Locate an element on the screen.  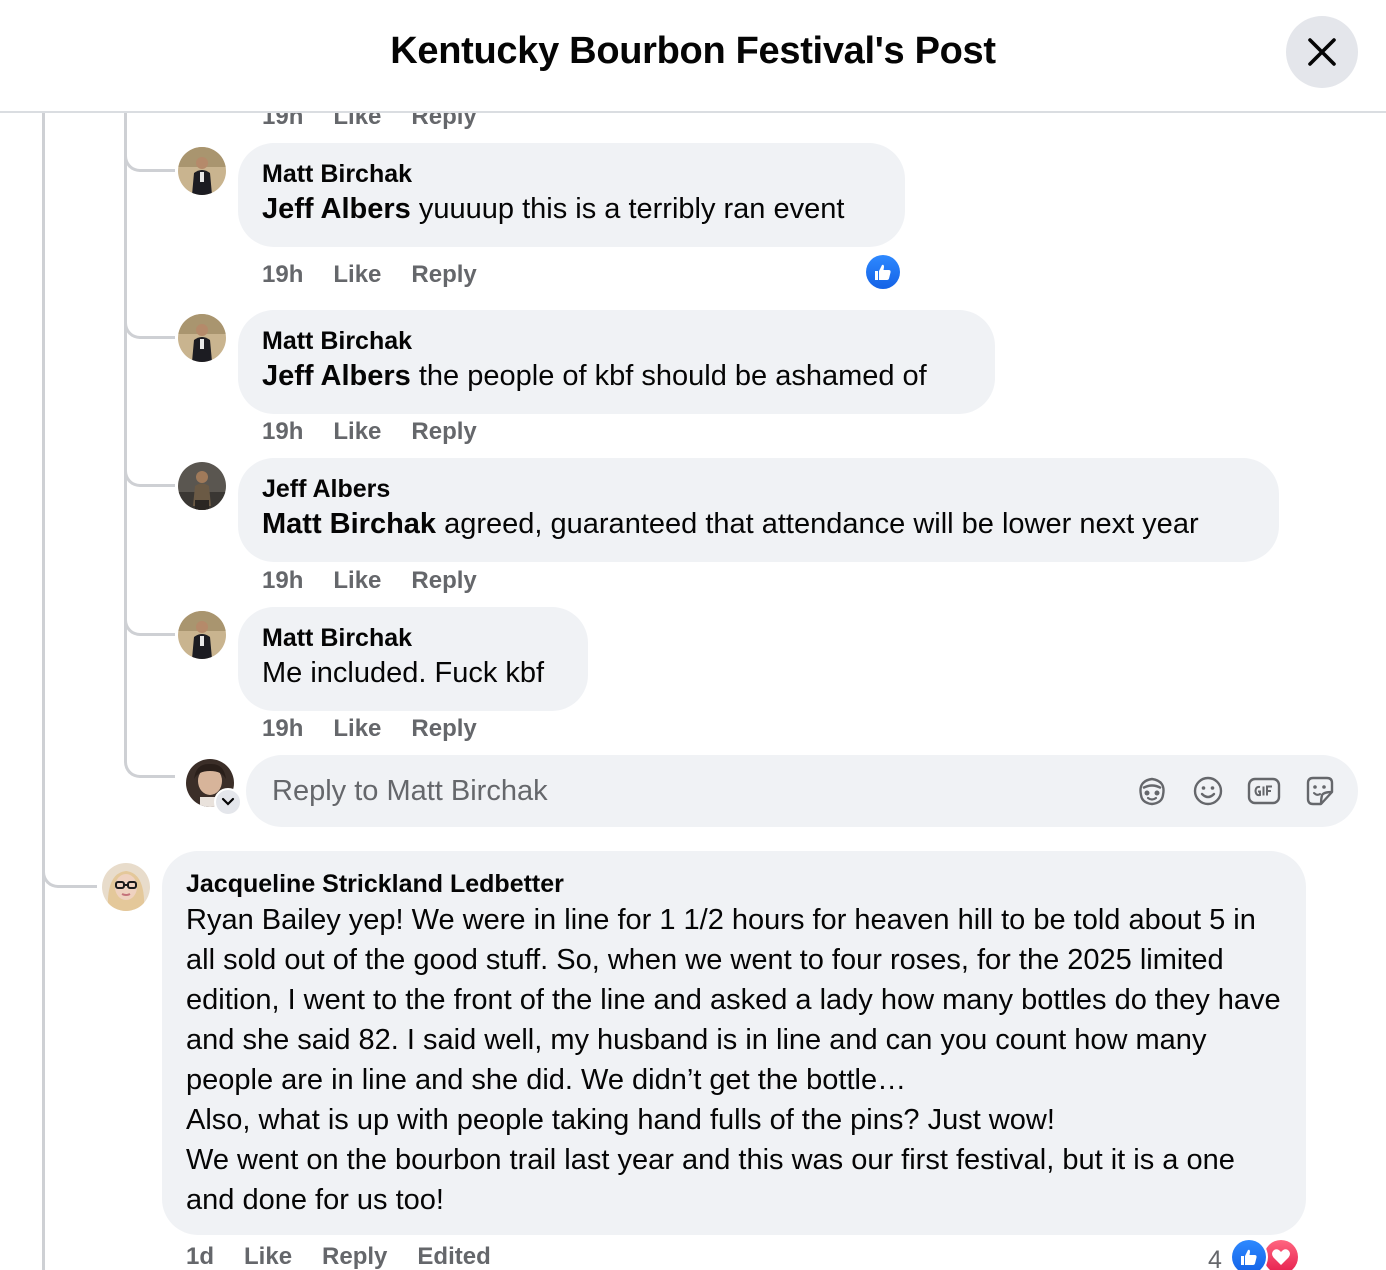
chevron-down-icon is located at coordinates (228, 801).